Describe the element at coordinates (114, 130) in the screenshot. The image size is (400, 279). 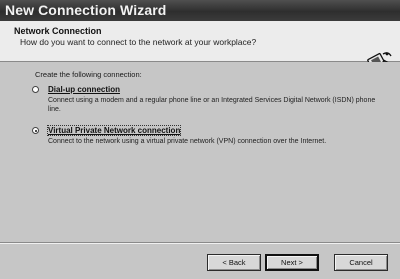
I see `option-vpn-label: Virtual Private Network connection` at that location.